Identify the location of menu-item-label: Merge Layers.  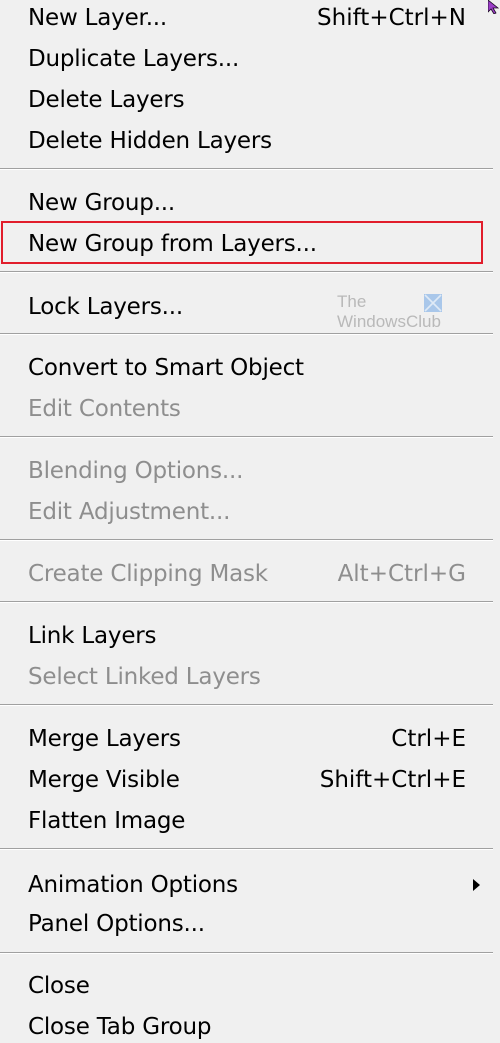
(104, 739).